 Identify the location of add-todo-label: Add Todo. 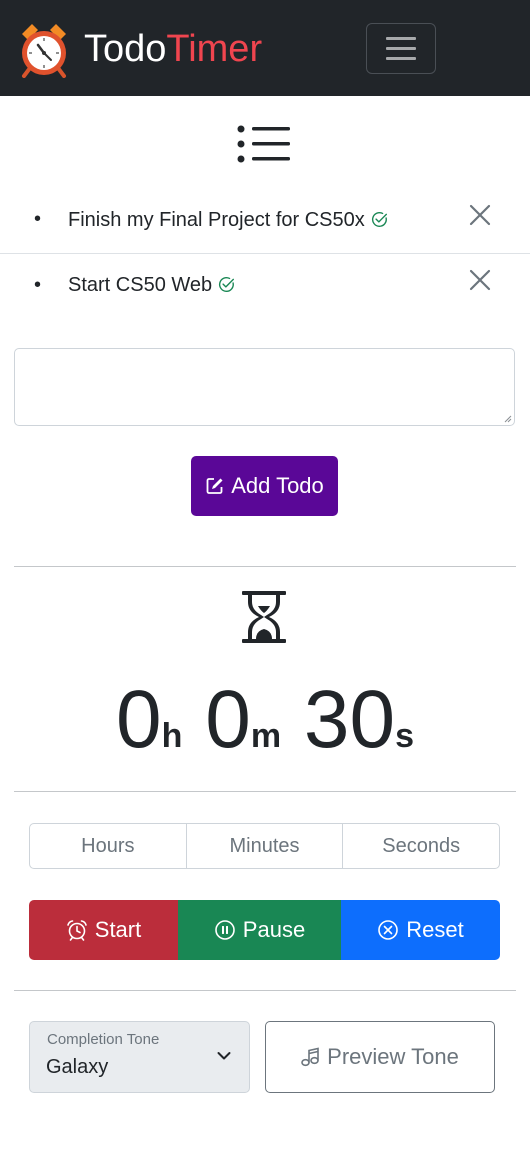
(277, 485).